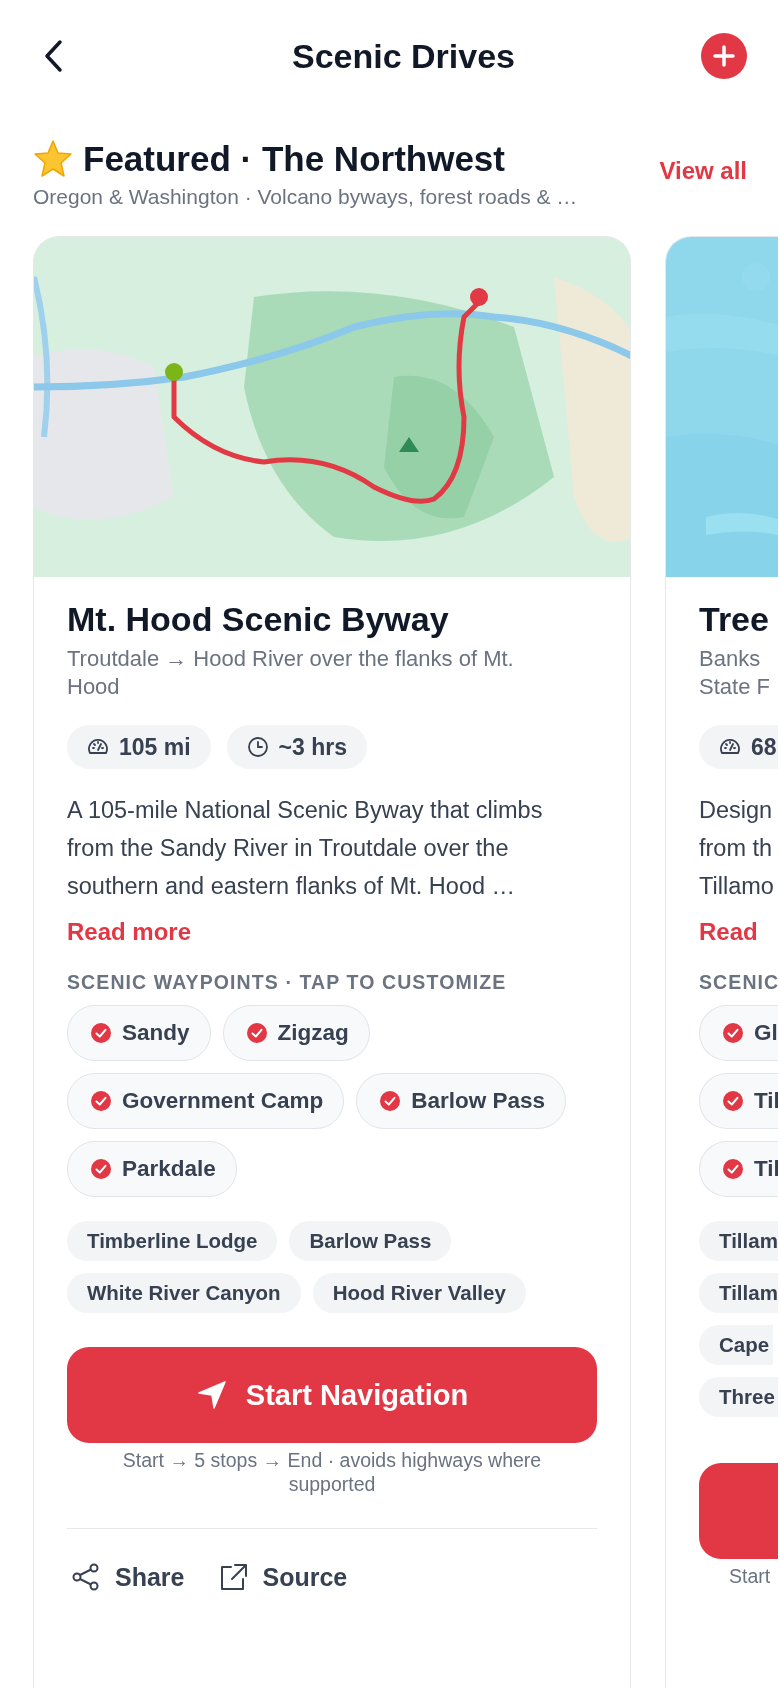 The height and width of the screenshot is (1688, 780). I want to click on route-subtitle: Troutdale → Hood River over the flanks of Mt. Hood, so click(290, 673).